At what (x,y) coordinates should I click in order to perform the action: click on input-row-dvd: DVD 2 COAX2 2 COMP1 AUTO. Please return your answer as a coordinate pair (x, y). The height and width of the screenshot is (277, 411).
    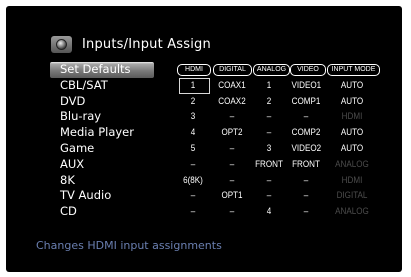
    Looking at the image, I should click on (218, 102).